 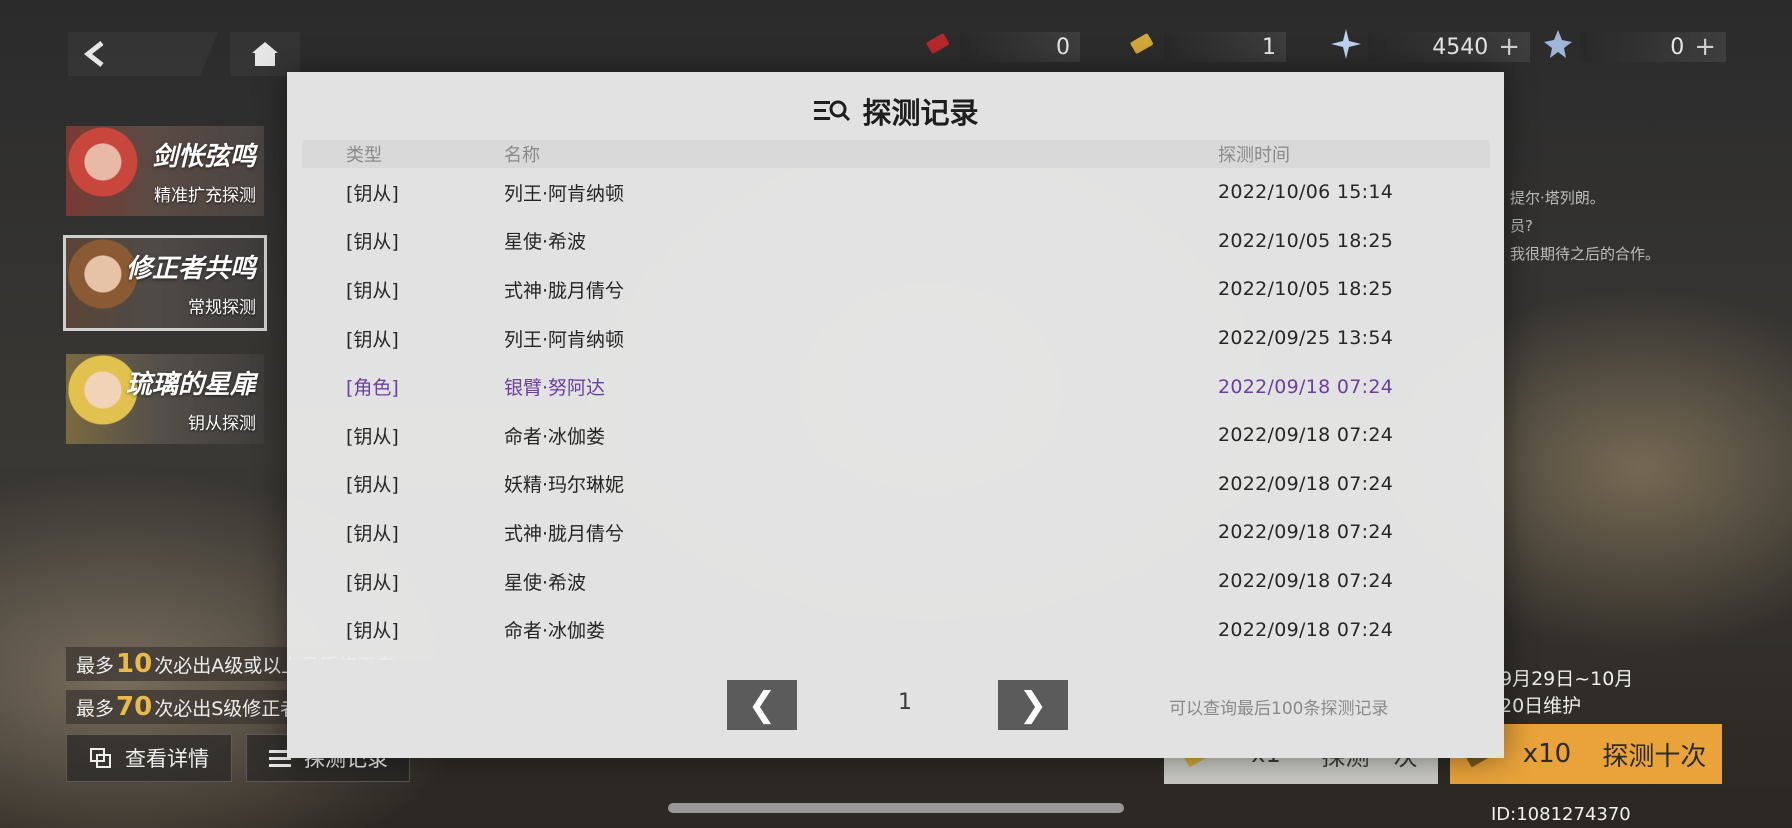 I want to click on banner-jianchang: 剑怅弦鸣 精准扩充探测, so click(x=165, y=171).